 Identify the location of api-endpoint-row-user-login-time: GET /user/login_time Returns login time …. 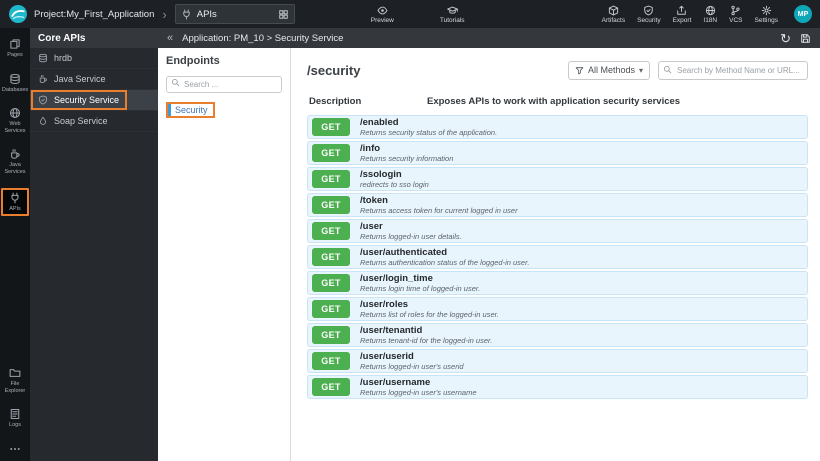
(557, 283).